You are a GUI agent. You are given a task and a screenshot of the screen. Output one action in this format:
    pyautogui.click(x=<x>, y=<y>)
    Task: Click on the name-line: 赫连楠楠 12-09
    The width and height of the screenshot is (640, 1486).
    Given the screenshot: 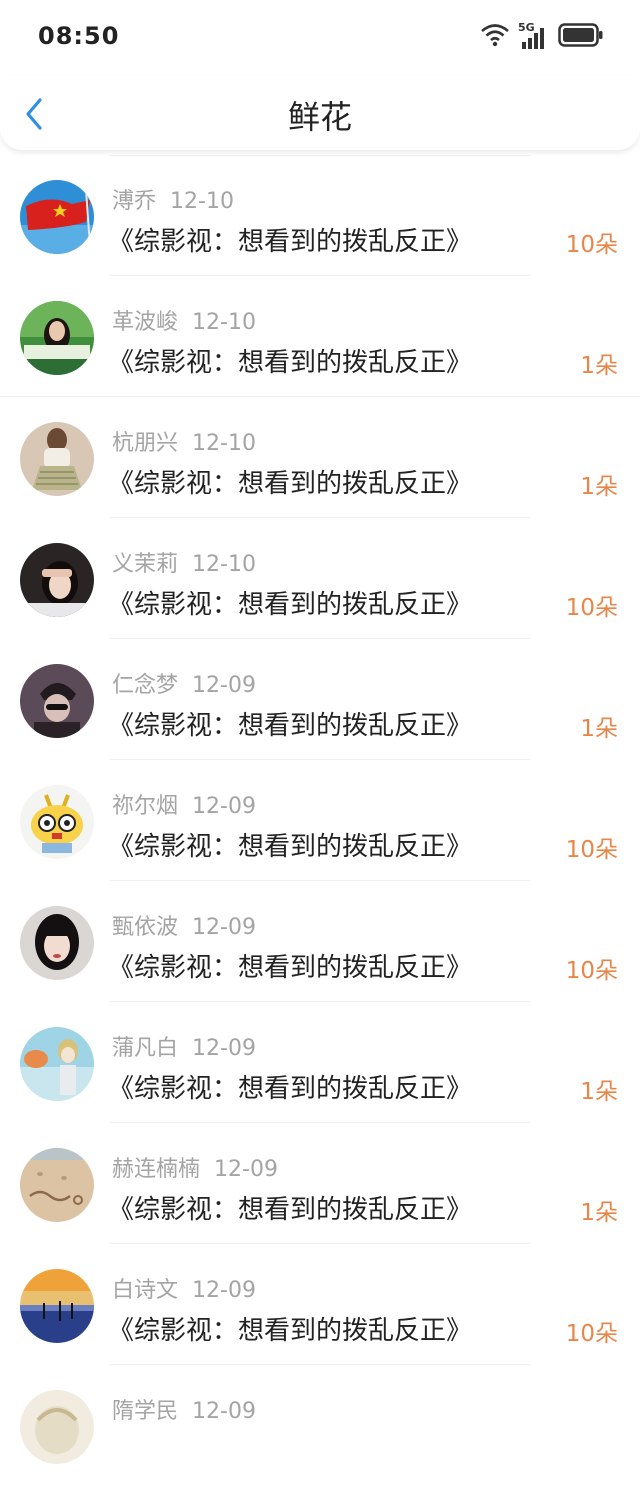 What is the action you would take?
    pyautogui.click(x=195, y=1166)
    